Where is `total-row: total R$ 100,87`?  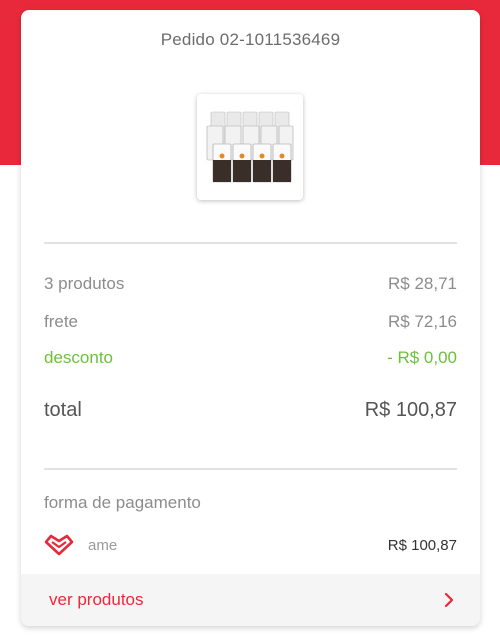 total-row: total R$ 100,87 is located at coordinates (250, 410).